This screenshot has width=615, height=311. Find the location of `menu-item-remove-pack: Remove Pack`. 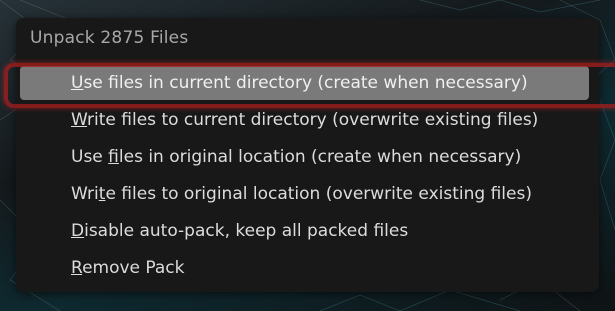

menu-item-remove-pack: Remove Pack is located at coordinates (304, 269).